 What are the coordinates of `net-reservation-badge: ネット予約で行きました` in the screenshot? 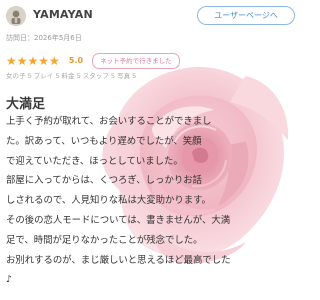 It's located at (136, 60).